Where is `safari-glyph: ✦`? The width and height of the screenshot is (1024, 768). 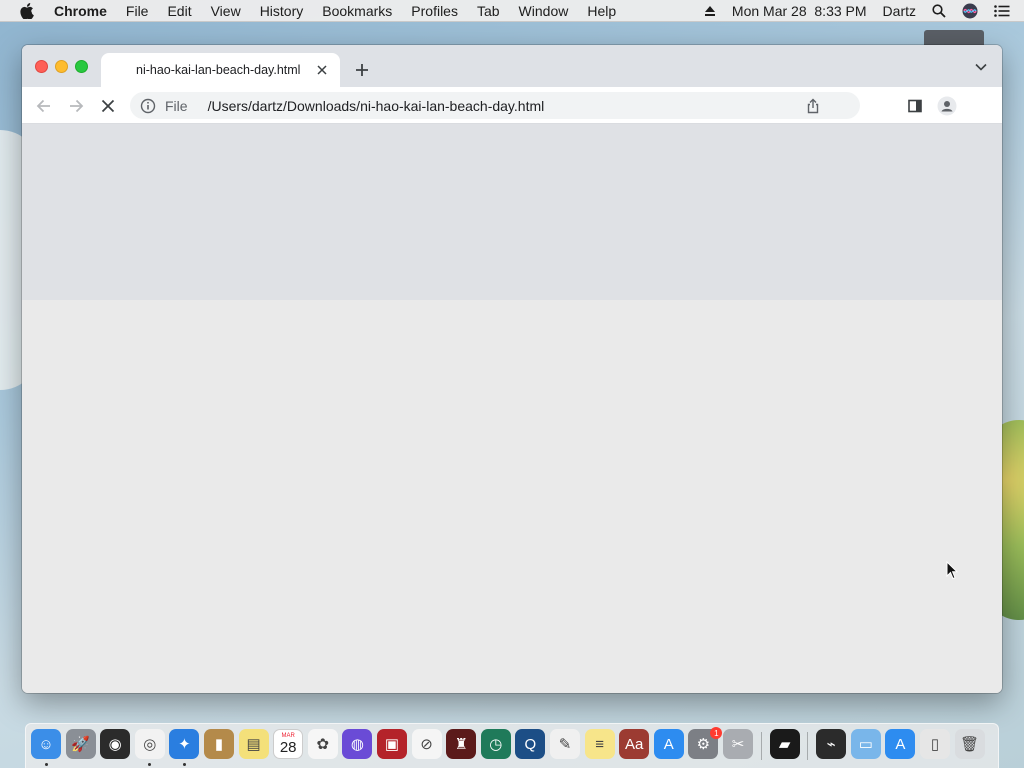
safari-glyph: ✦ is located at coordinates (184, 744).